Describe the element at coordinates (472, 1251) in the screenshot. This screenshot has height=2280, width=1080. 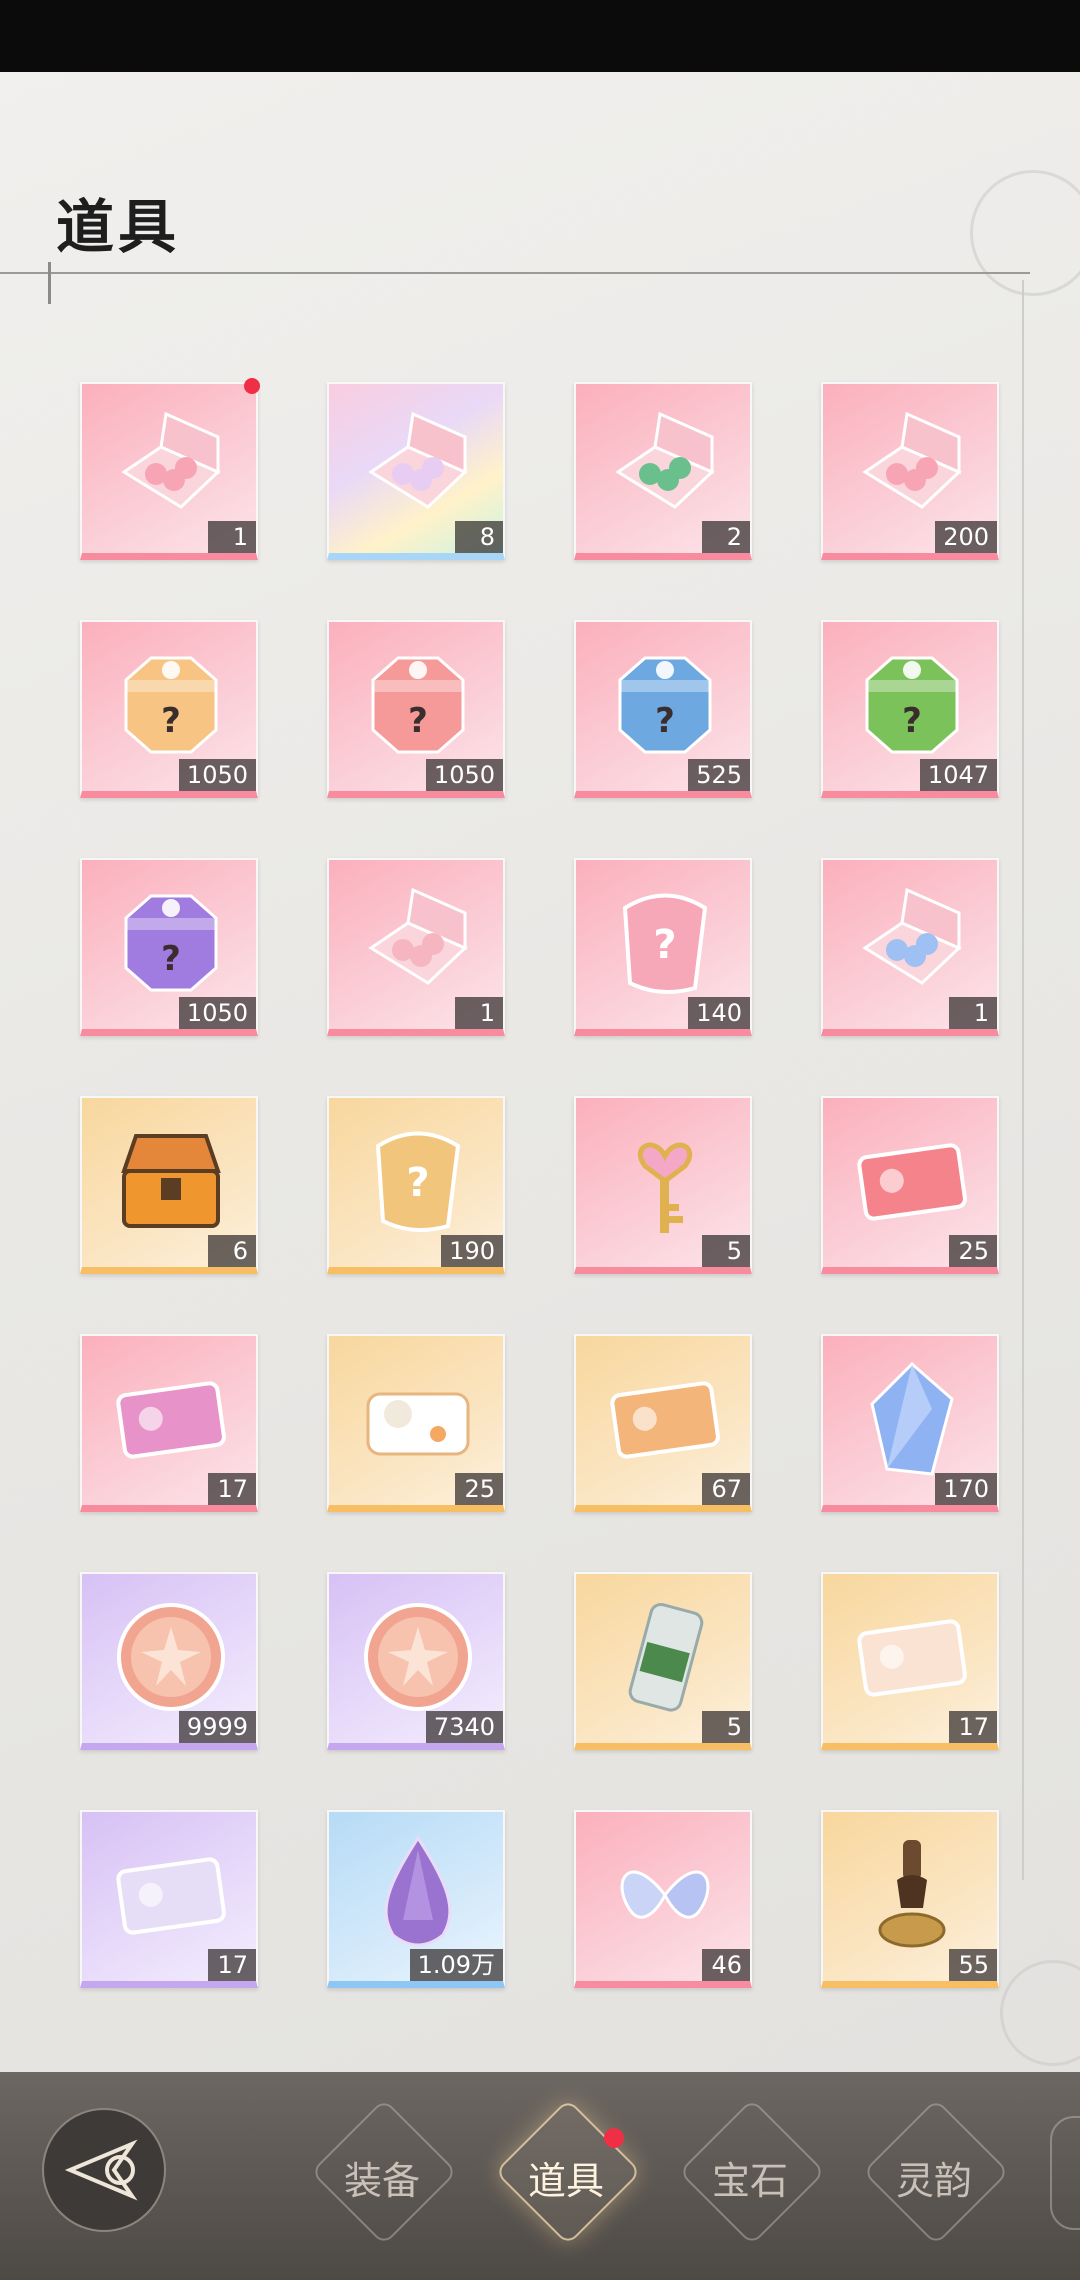
I see `item-quantity-badge: 190` at that location.